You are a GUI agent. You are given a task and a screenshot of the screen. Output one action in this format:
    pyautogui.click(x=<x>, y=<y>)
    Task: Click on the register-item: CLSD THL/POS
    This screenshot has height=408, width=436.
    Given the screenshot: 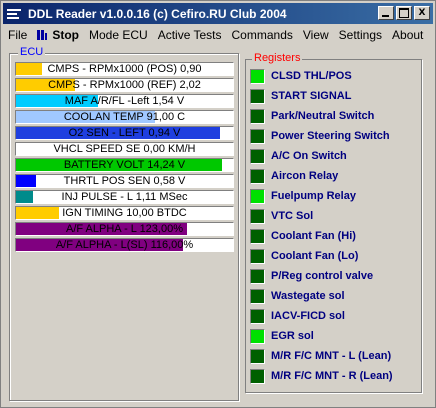 What is the action you would take?
    pyautogui.click(x=335, y=76)
    